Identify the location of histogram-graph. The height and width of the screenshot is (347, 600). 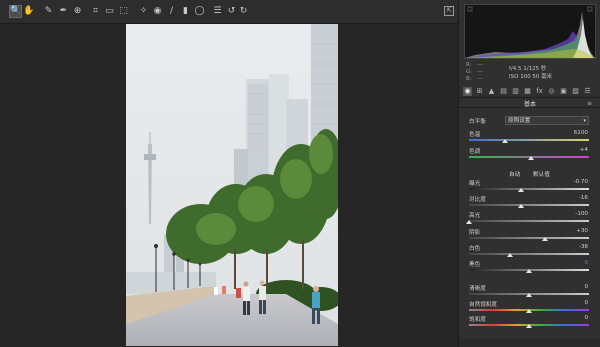
(530, 32).